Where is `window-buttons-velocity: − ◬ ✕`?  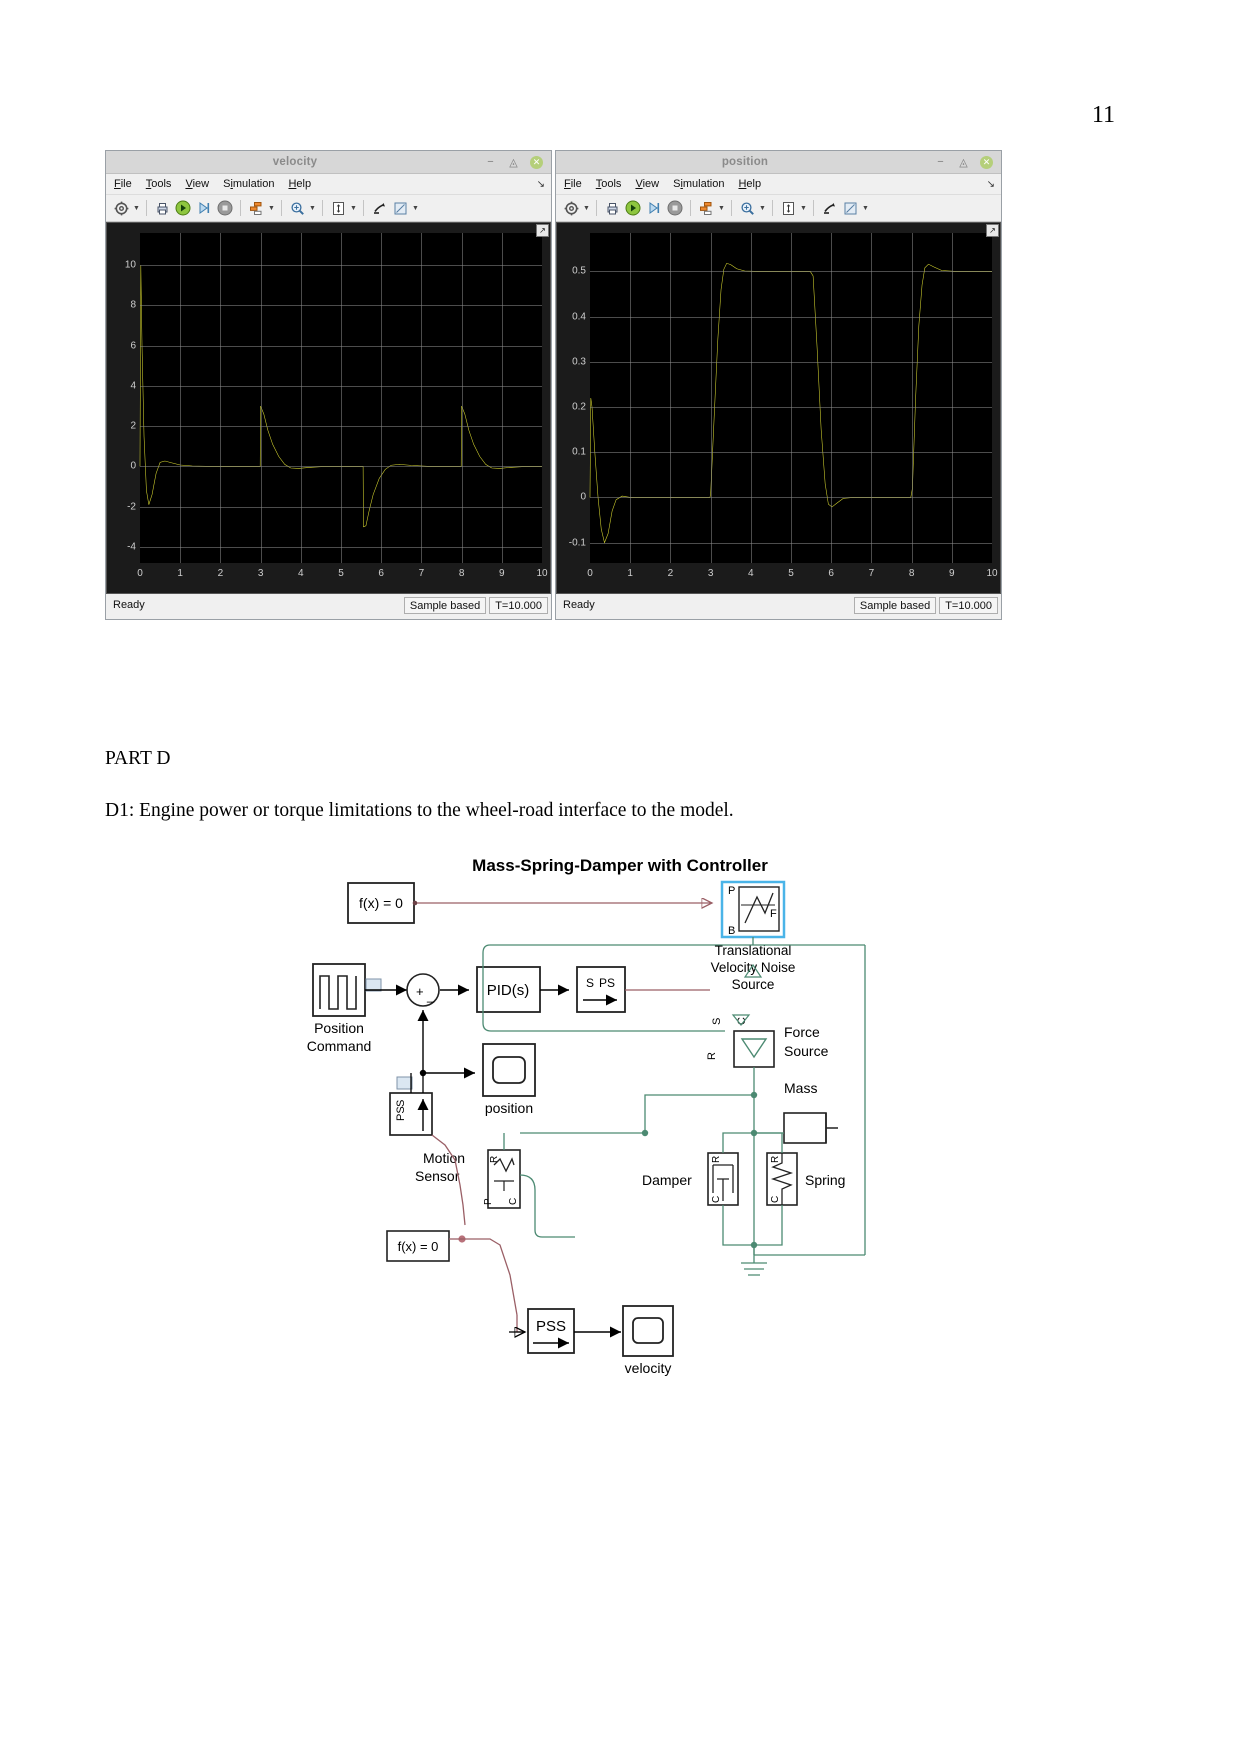 window-buttons-velocity: − ◬ ✕ is located at coordinates (517, 162).